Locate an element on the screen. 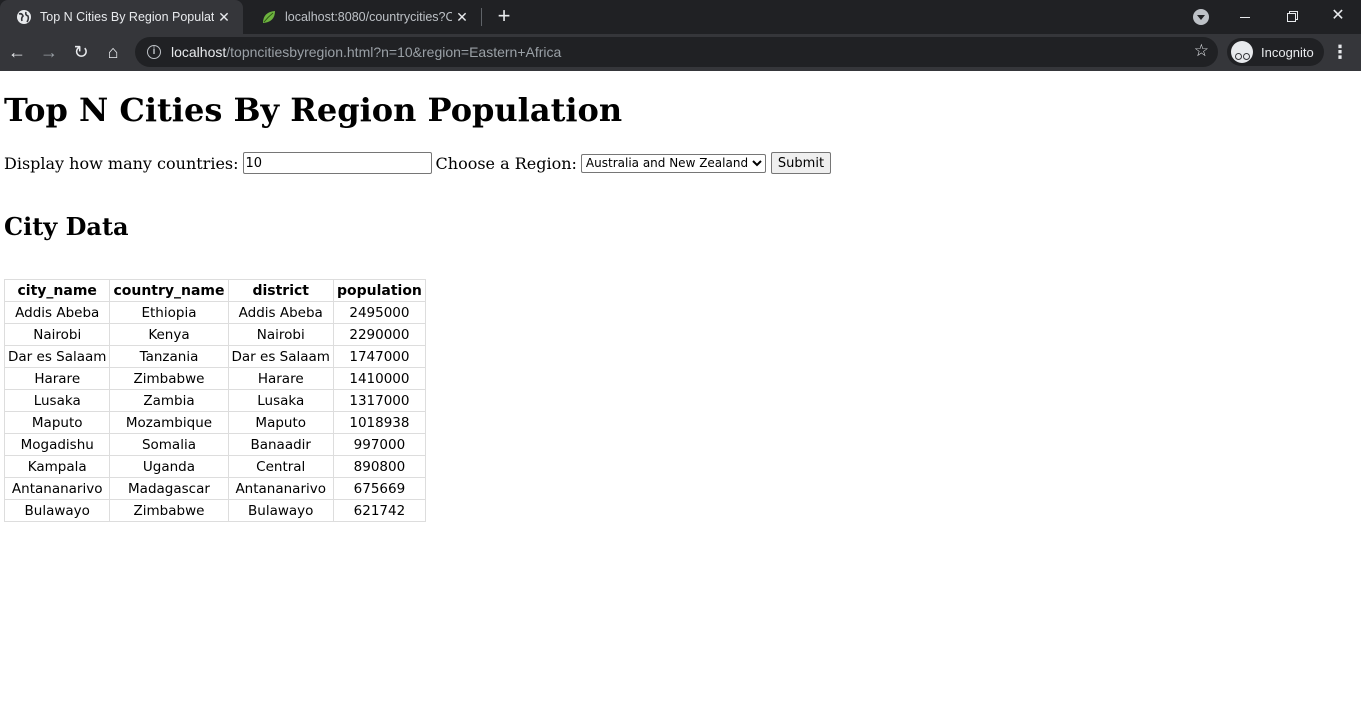 The width and height of the screenshot is (1361, 728). table-cell-country-name: Ethiopia is located at coordinates (169, 312).